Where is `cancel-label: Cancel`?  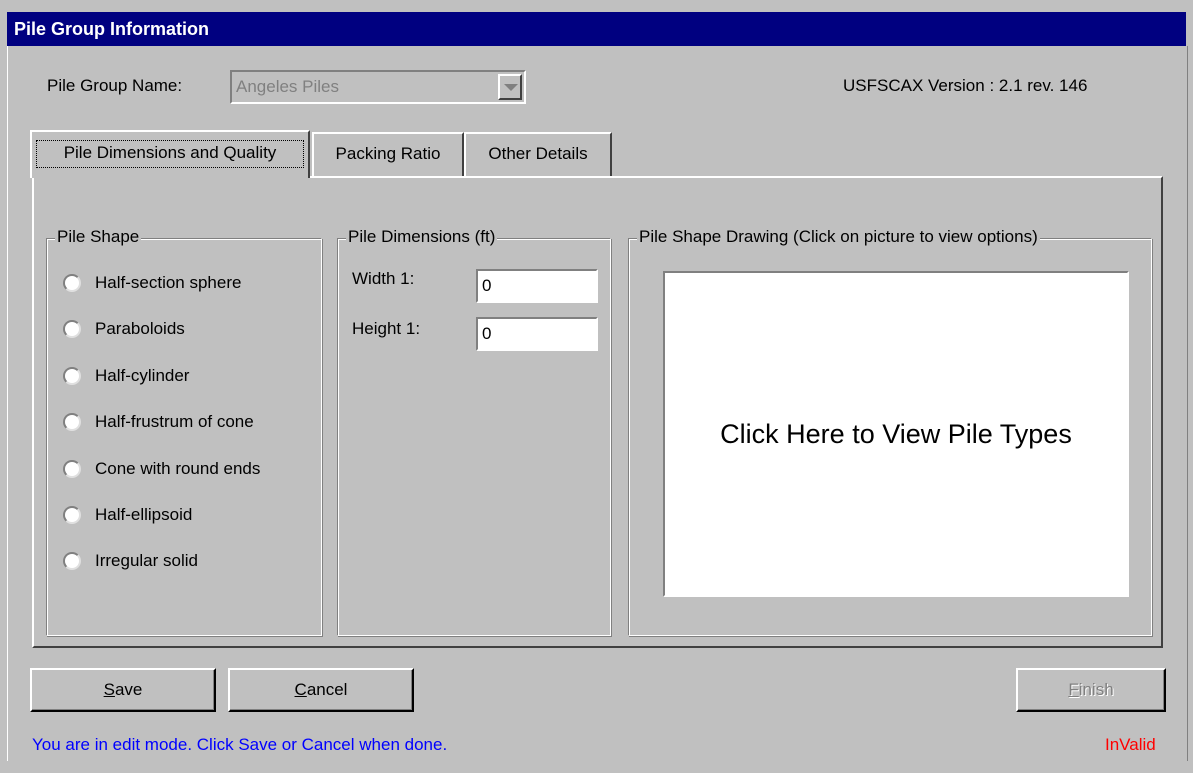
cancel-label: Cancel is located at coordinates (321, 689).